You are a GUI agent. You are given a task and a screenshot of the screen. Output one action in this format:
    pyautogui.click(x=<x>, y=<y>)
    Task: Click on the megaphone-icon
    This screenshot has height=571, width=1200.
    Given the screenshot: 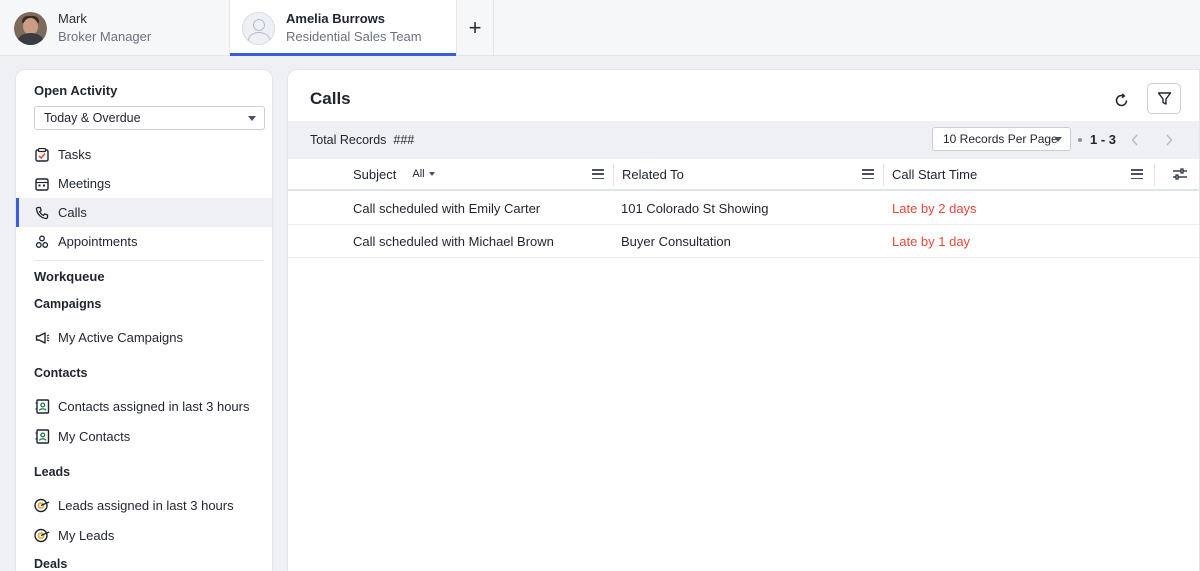 What is the action you would take?
    pyautogui.click(x=42, y=338)
    